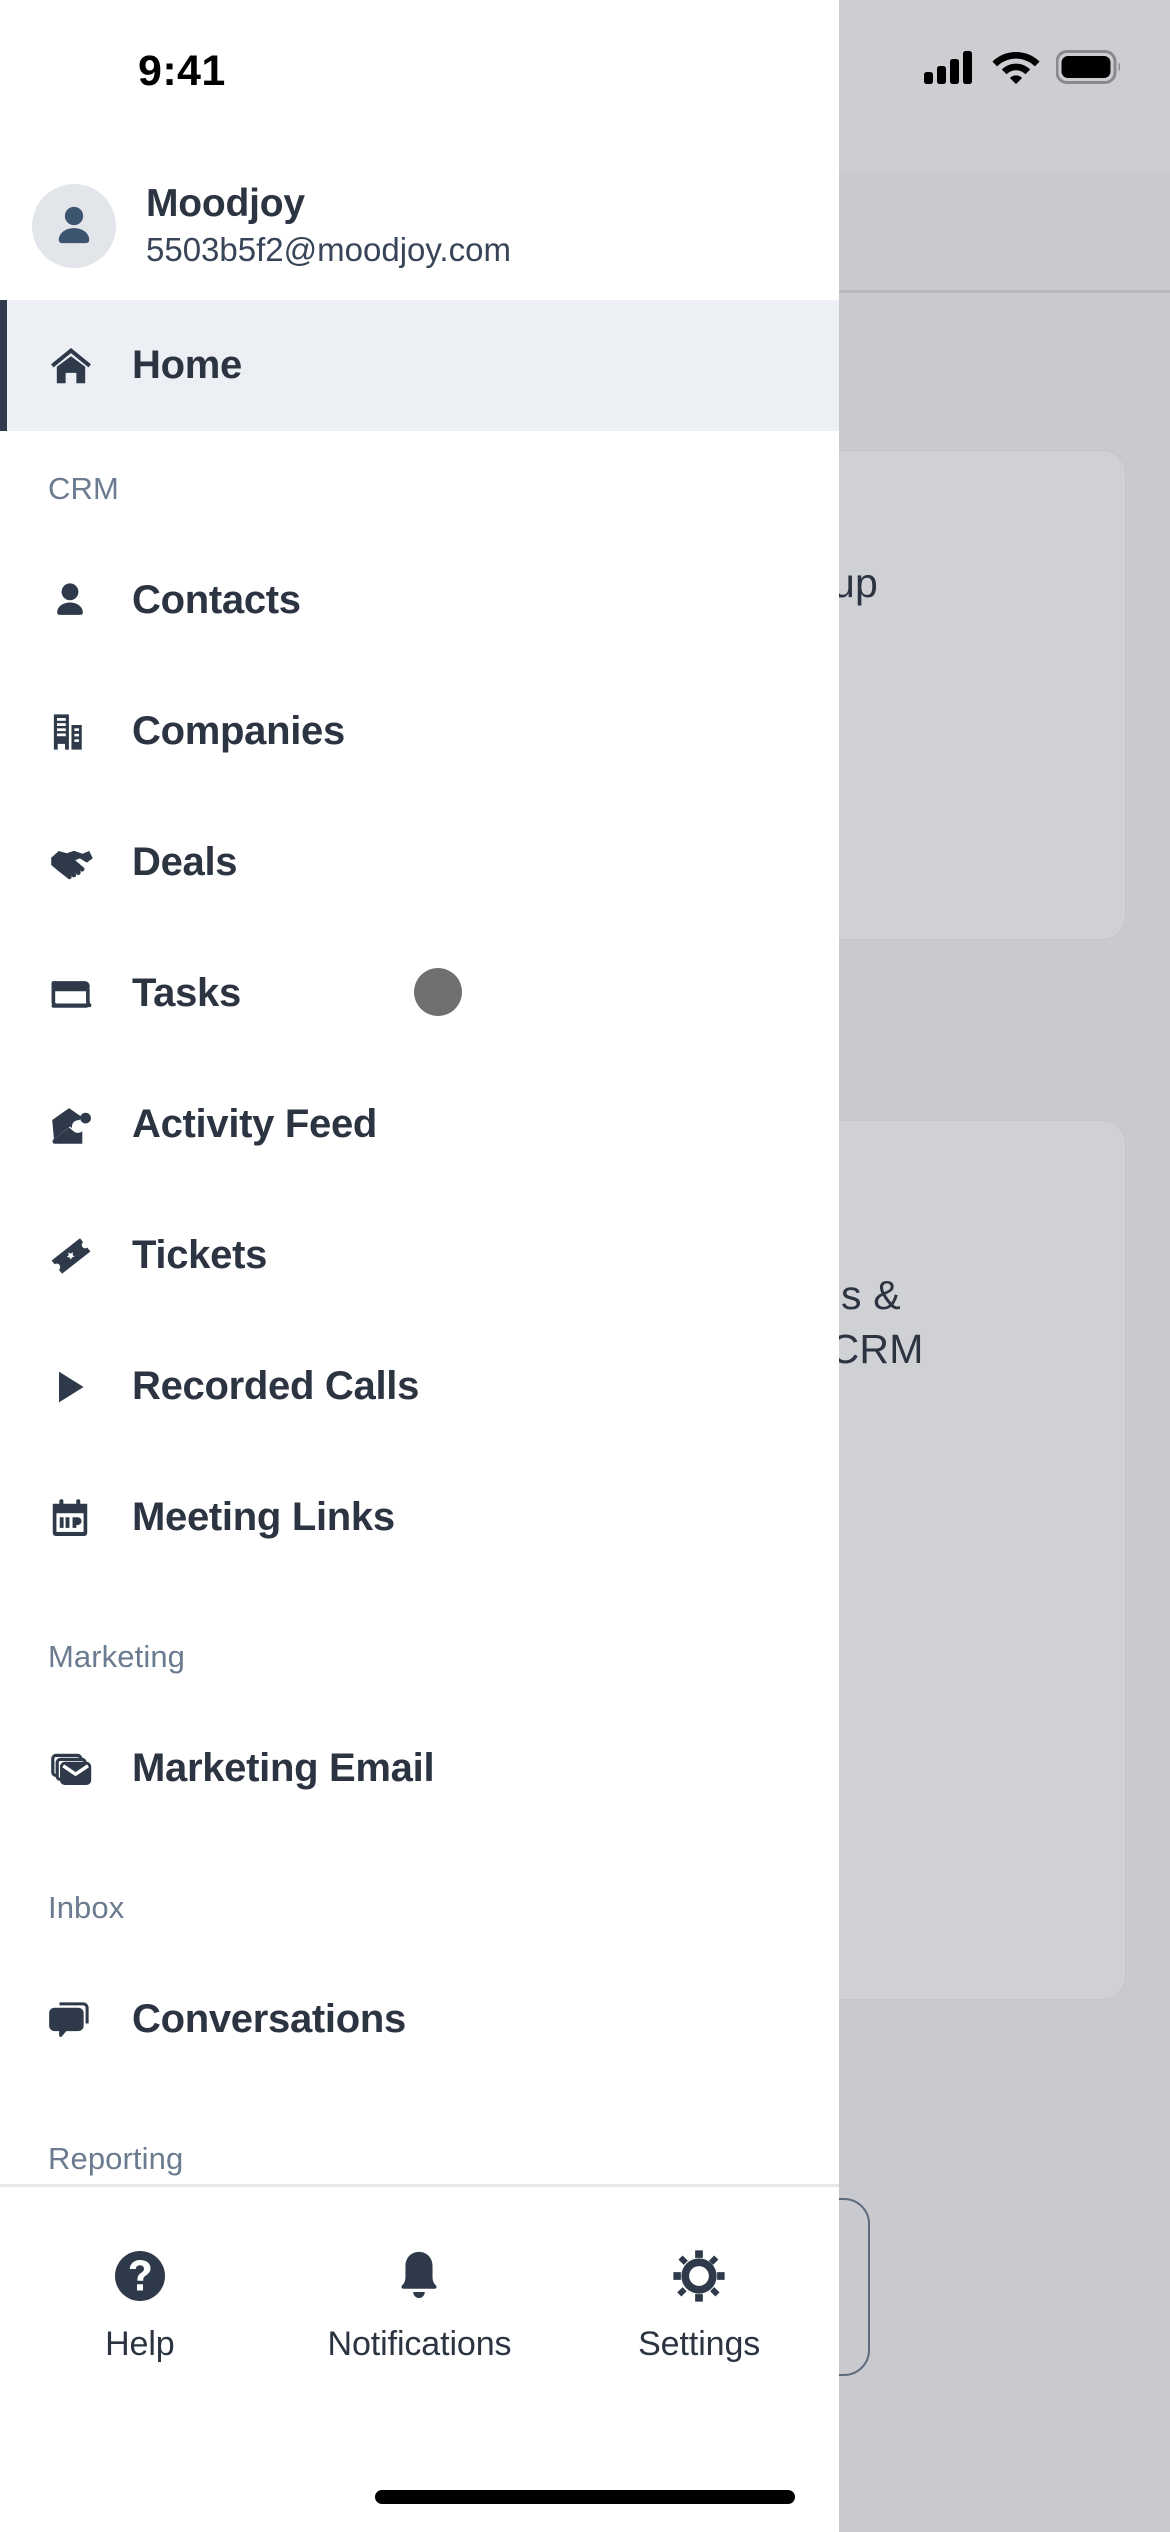 The image size is (1170, 2532). I want to click on sidebar-item-tickets: Tickets, so click(419, 1255).